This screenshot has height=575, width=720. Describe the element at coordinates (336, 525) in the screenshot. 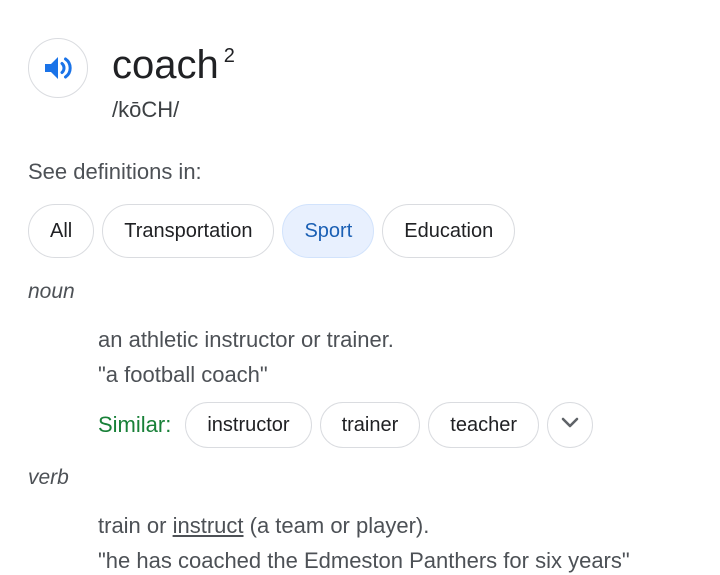

I see `verb-definition-end: (a team or player).` at that location.